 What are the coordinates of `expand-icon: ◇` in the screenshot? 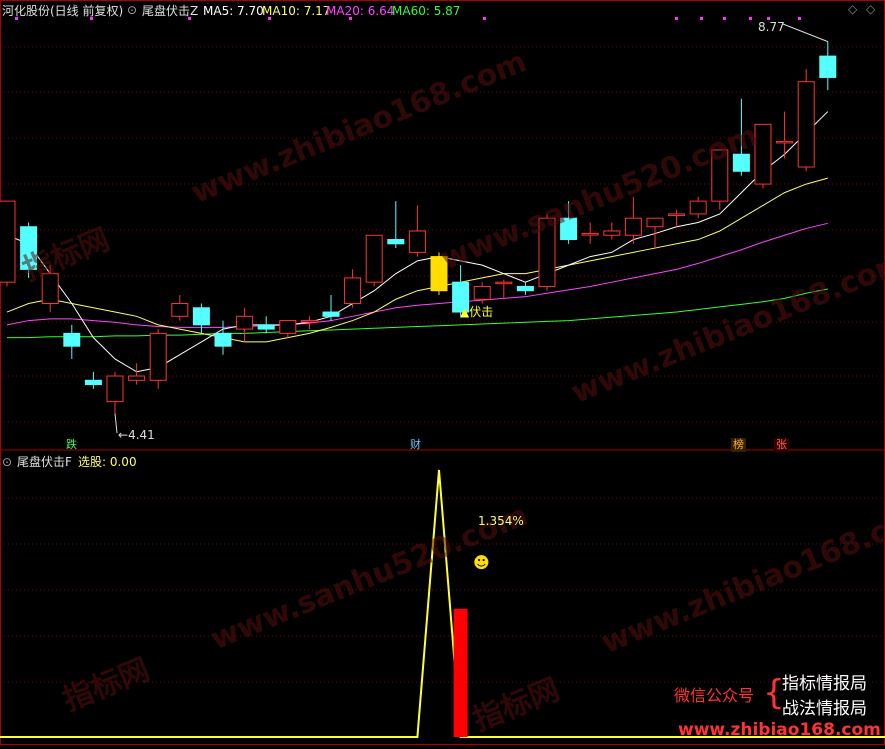 It's located at (852, 9).